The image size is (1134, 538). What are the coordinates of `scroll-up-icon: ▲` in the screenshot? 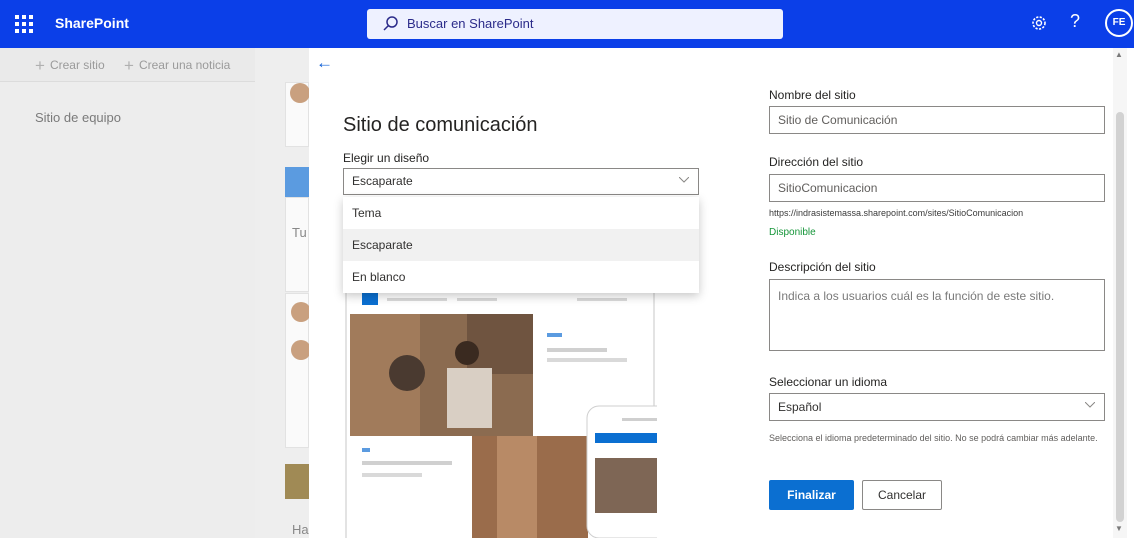 It's located at (1119, 54).